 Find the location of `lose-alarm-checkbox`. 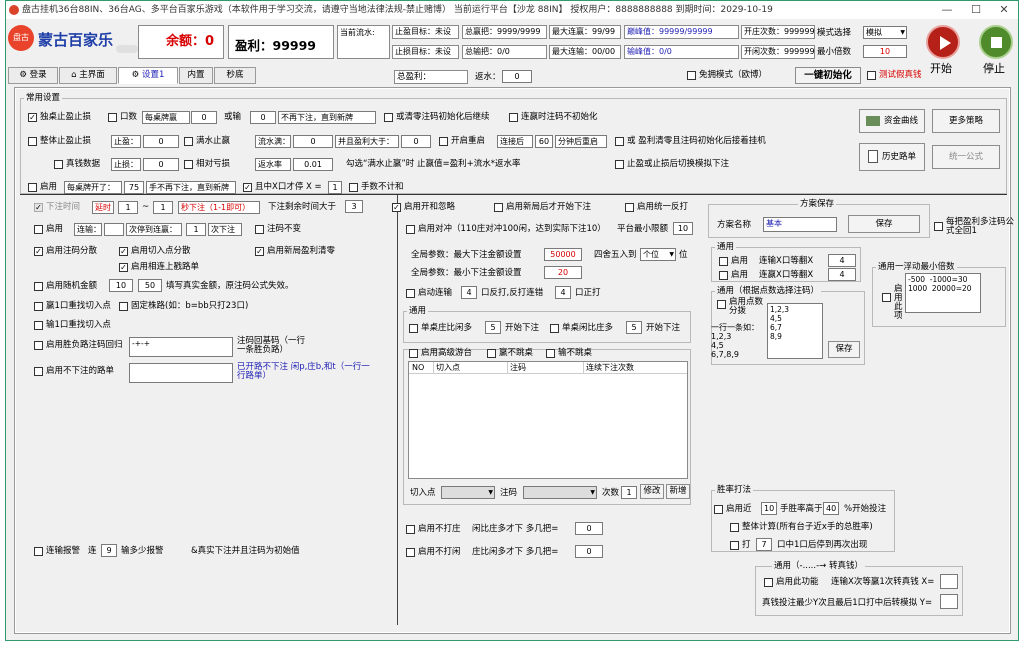

lose-alarm-checkbox is located at coordinates (38, 551).